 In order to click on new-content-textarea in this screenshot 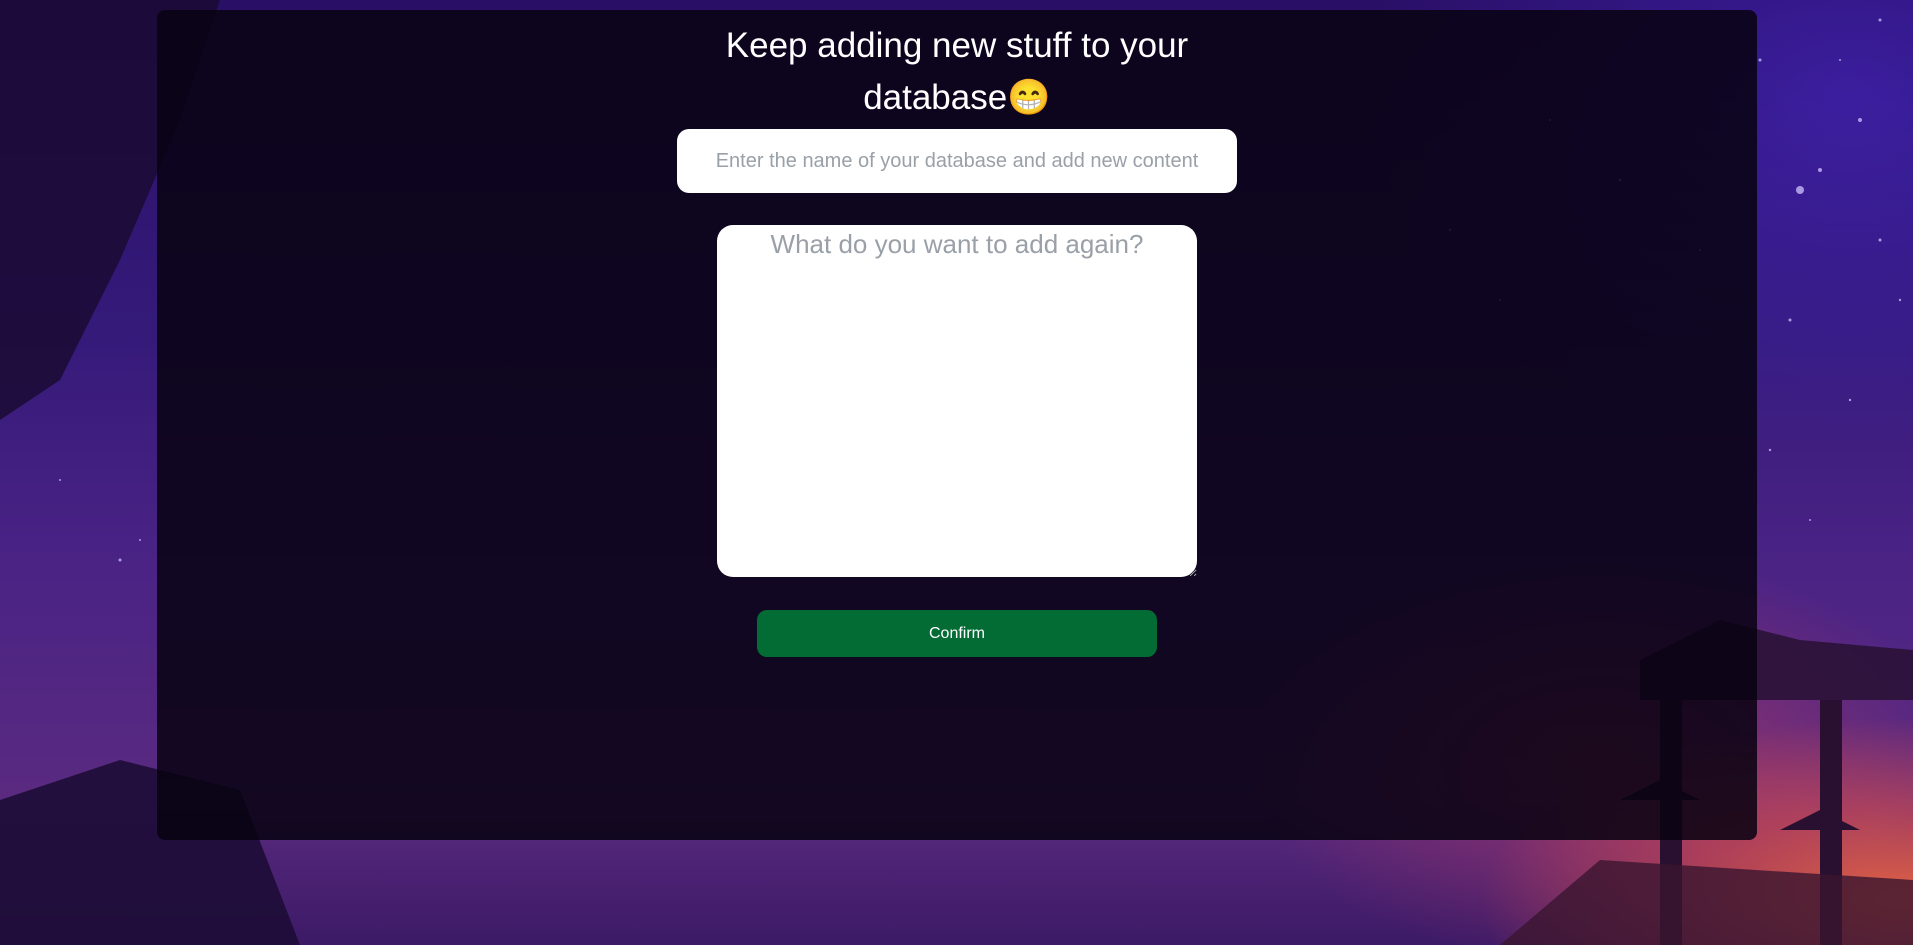, I will do `click(957, 401)`.